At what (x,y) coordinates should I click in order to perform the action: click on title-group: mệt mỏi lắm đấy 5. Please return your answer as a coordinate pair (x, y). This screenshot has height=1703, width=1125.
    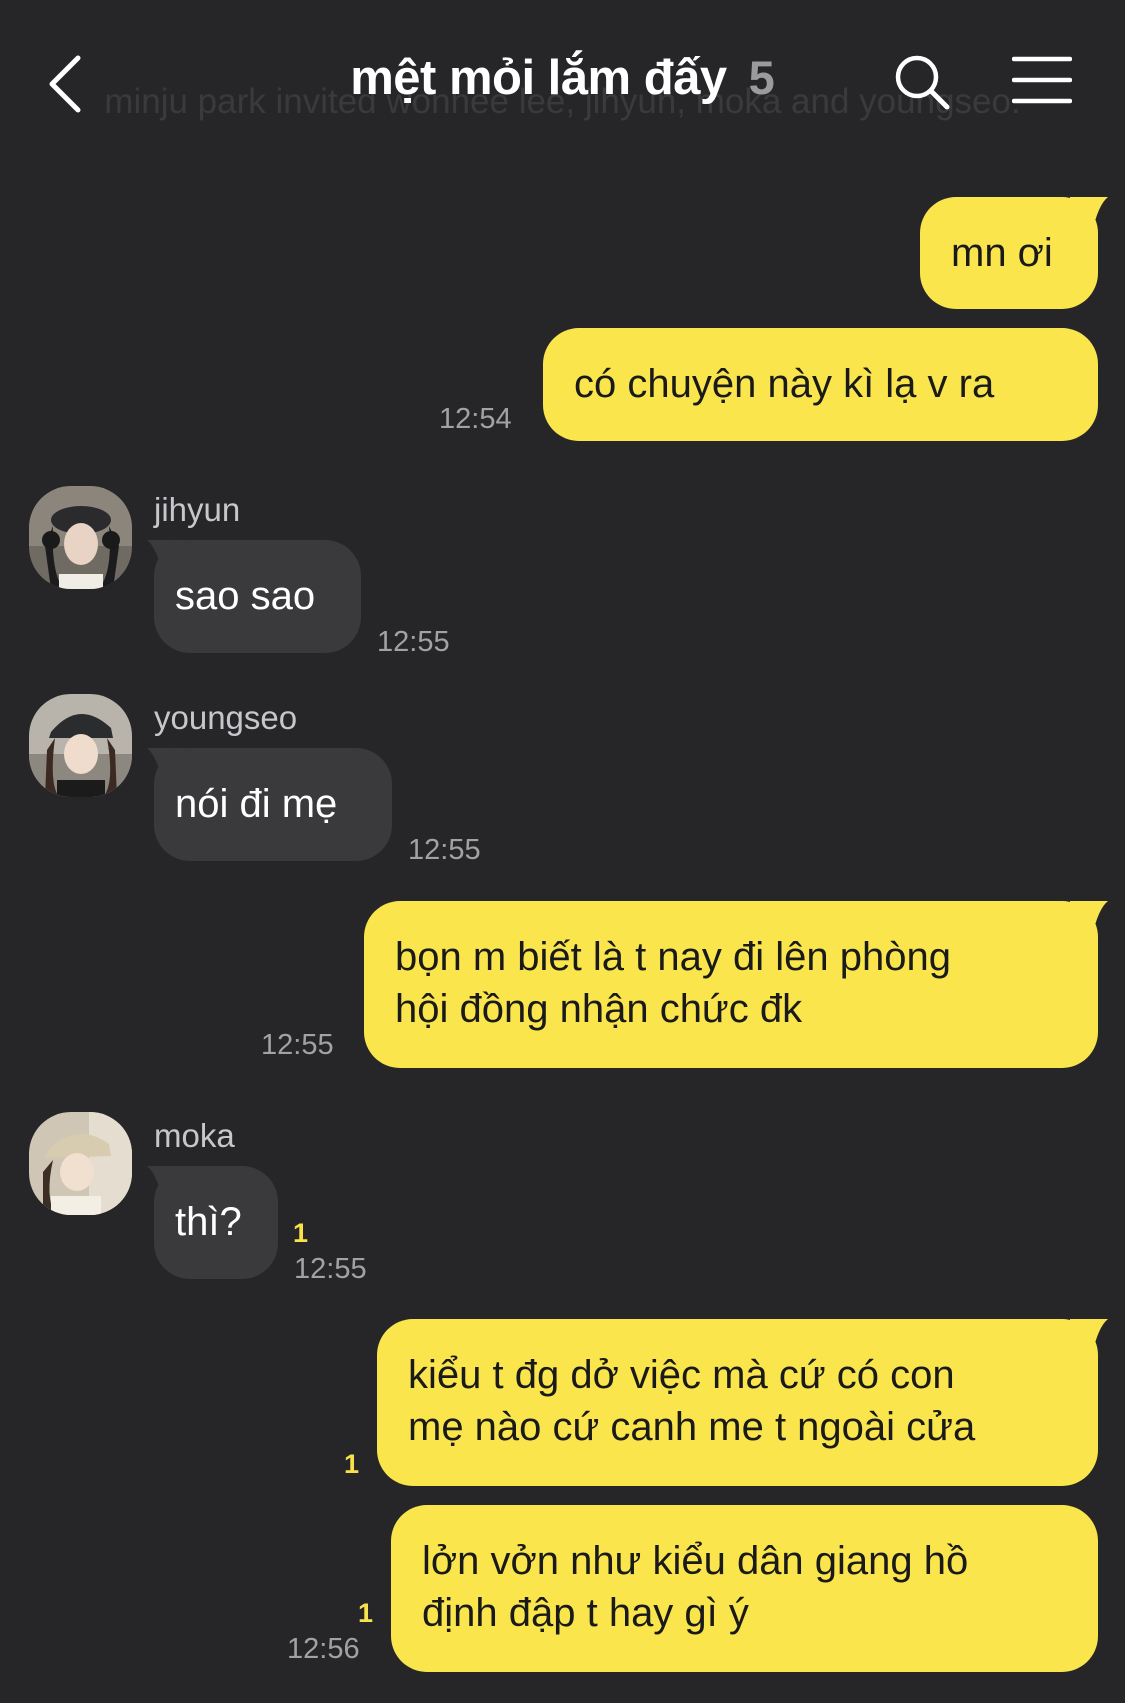
    Looking at the image, I should click on (562, 78).